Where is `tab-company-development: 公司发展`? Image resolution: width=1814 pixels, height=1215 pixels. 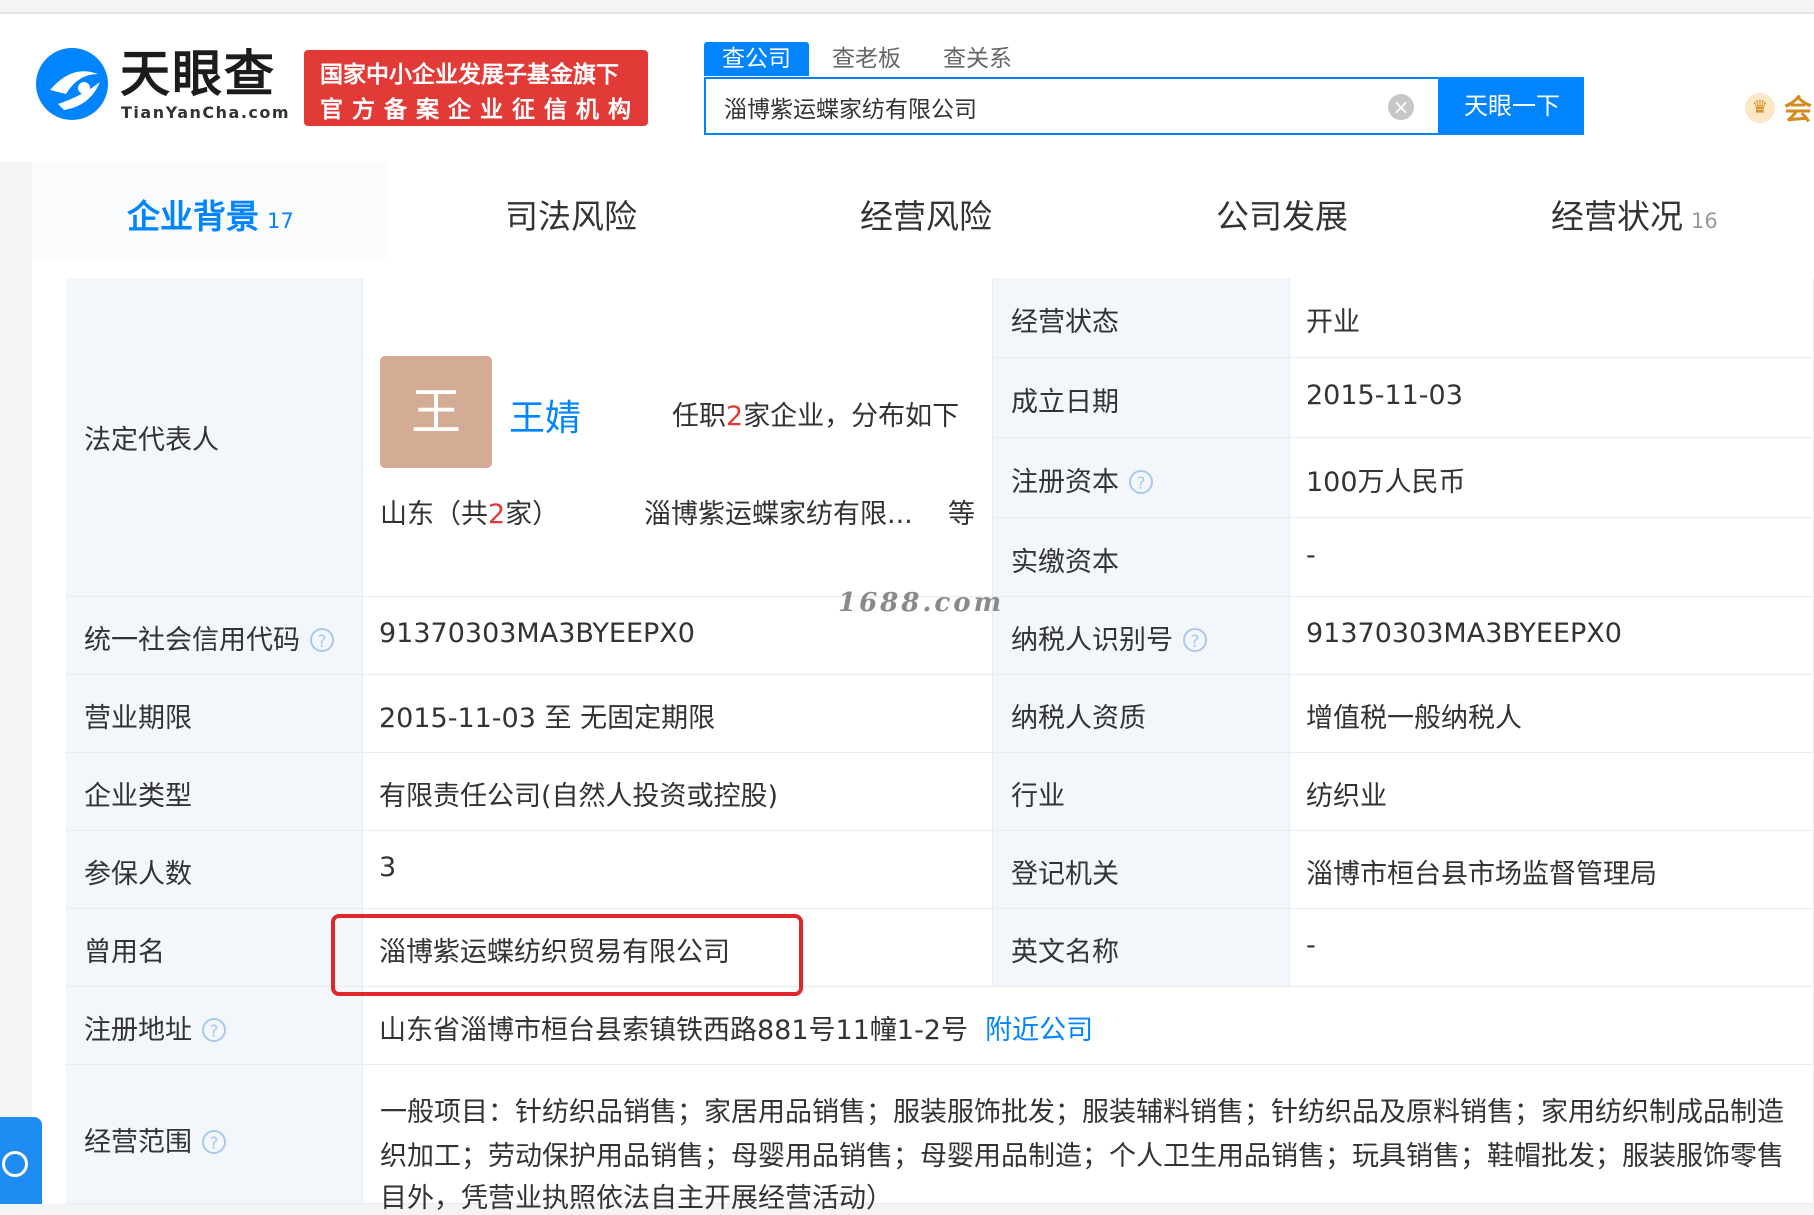
tab-company-development: 公司发展 is located at coordinates (1282, 214).